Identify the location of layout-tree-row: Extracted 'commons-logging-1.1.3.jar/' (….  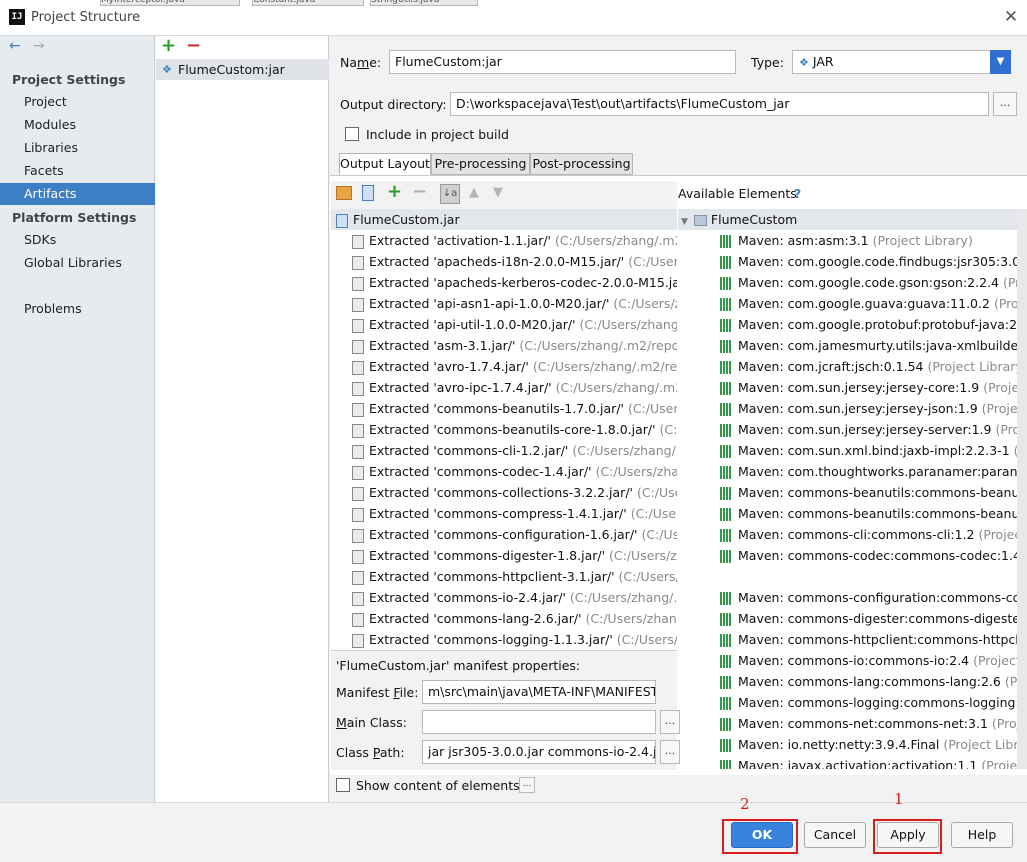
(504, 639).